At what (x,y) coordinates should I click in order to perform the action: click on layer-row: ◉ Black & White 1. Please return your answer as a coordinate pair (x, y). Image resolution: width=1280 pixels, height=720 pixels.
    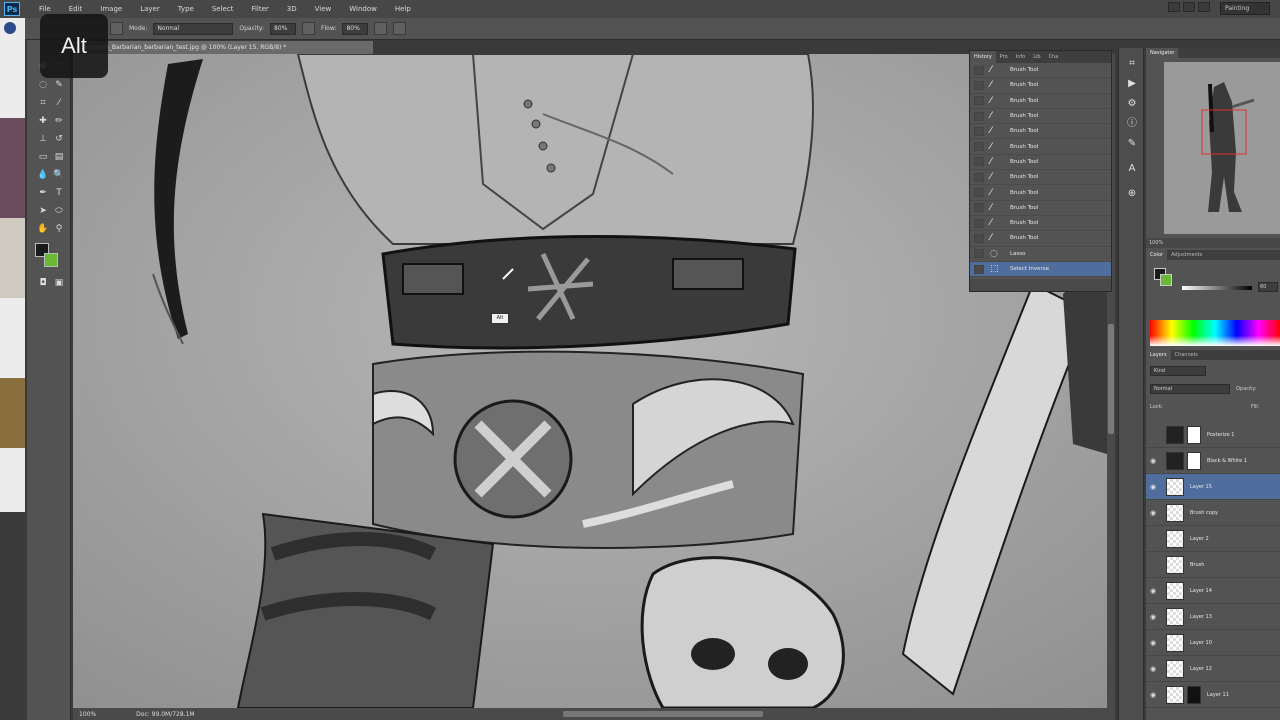
    Looking at the image, I should click on (1213, 461).